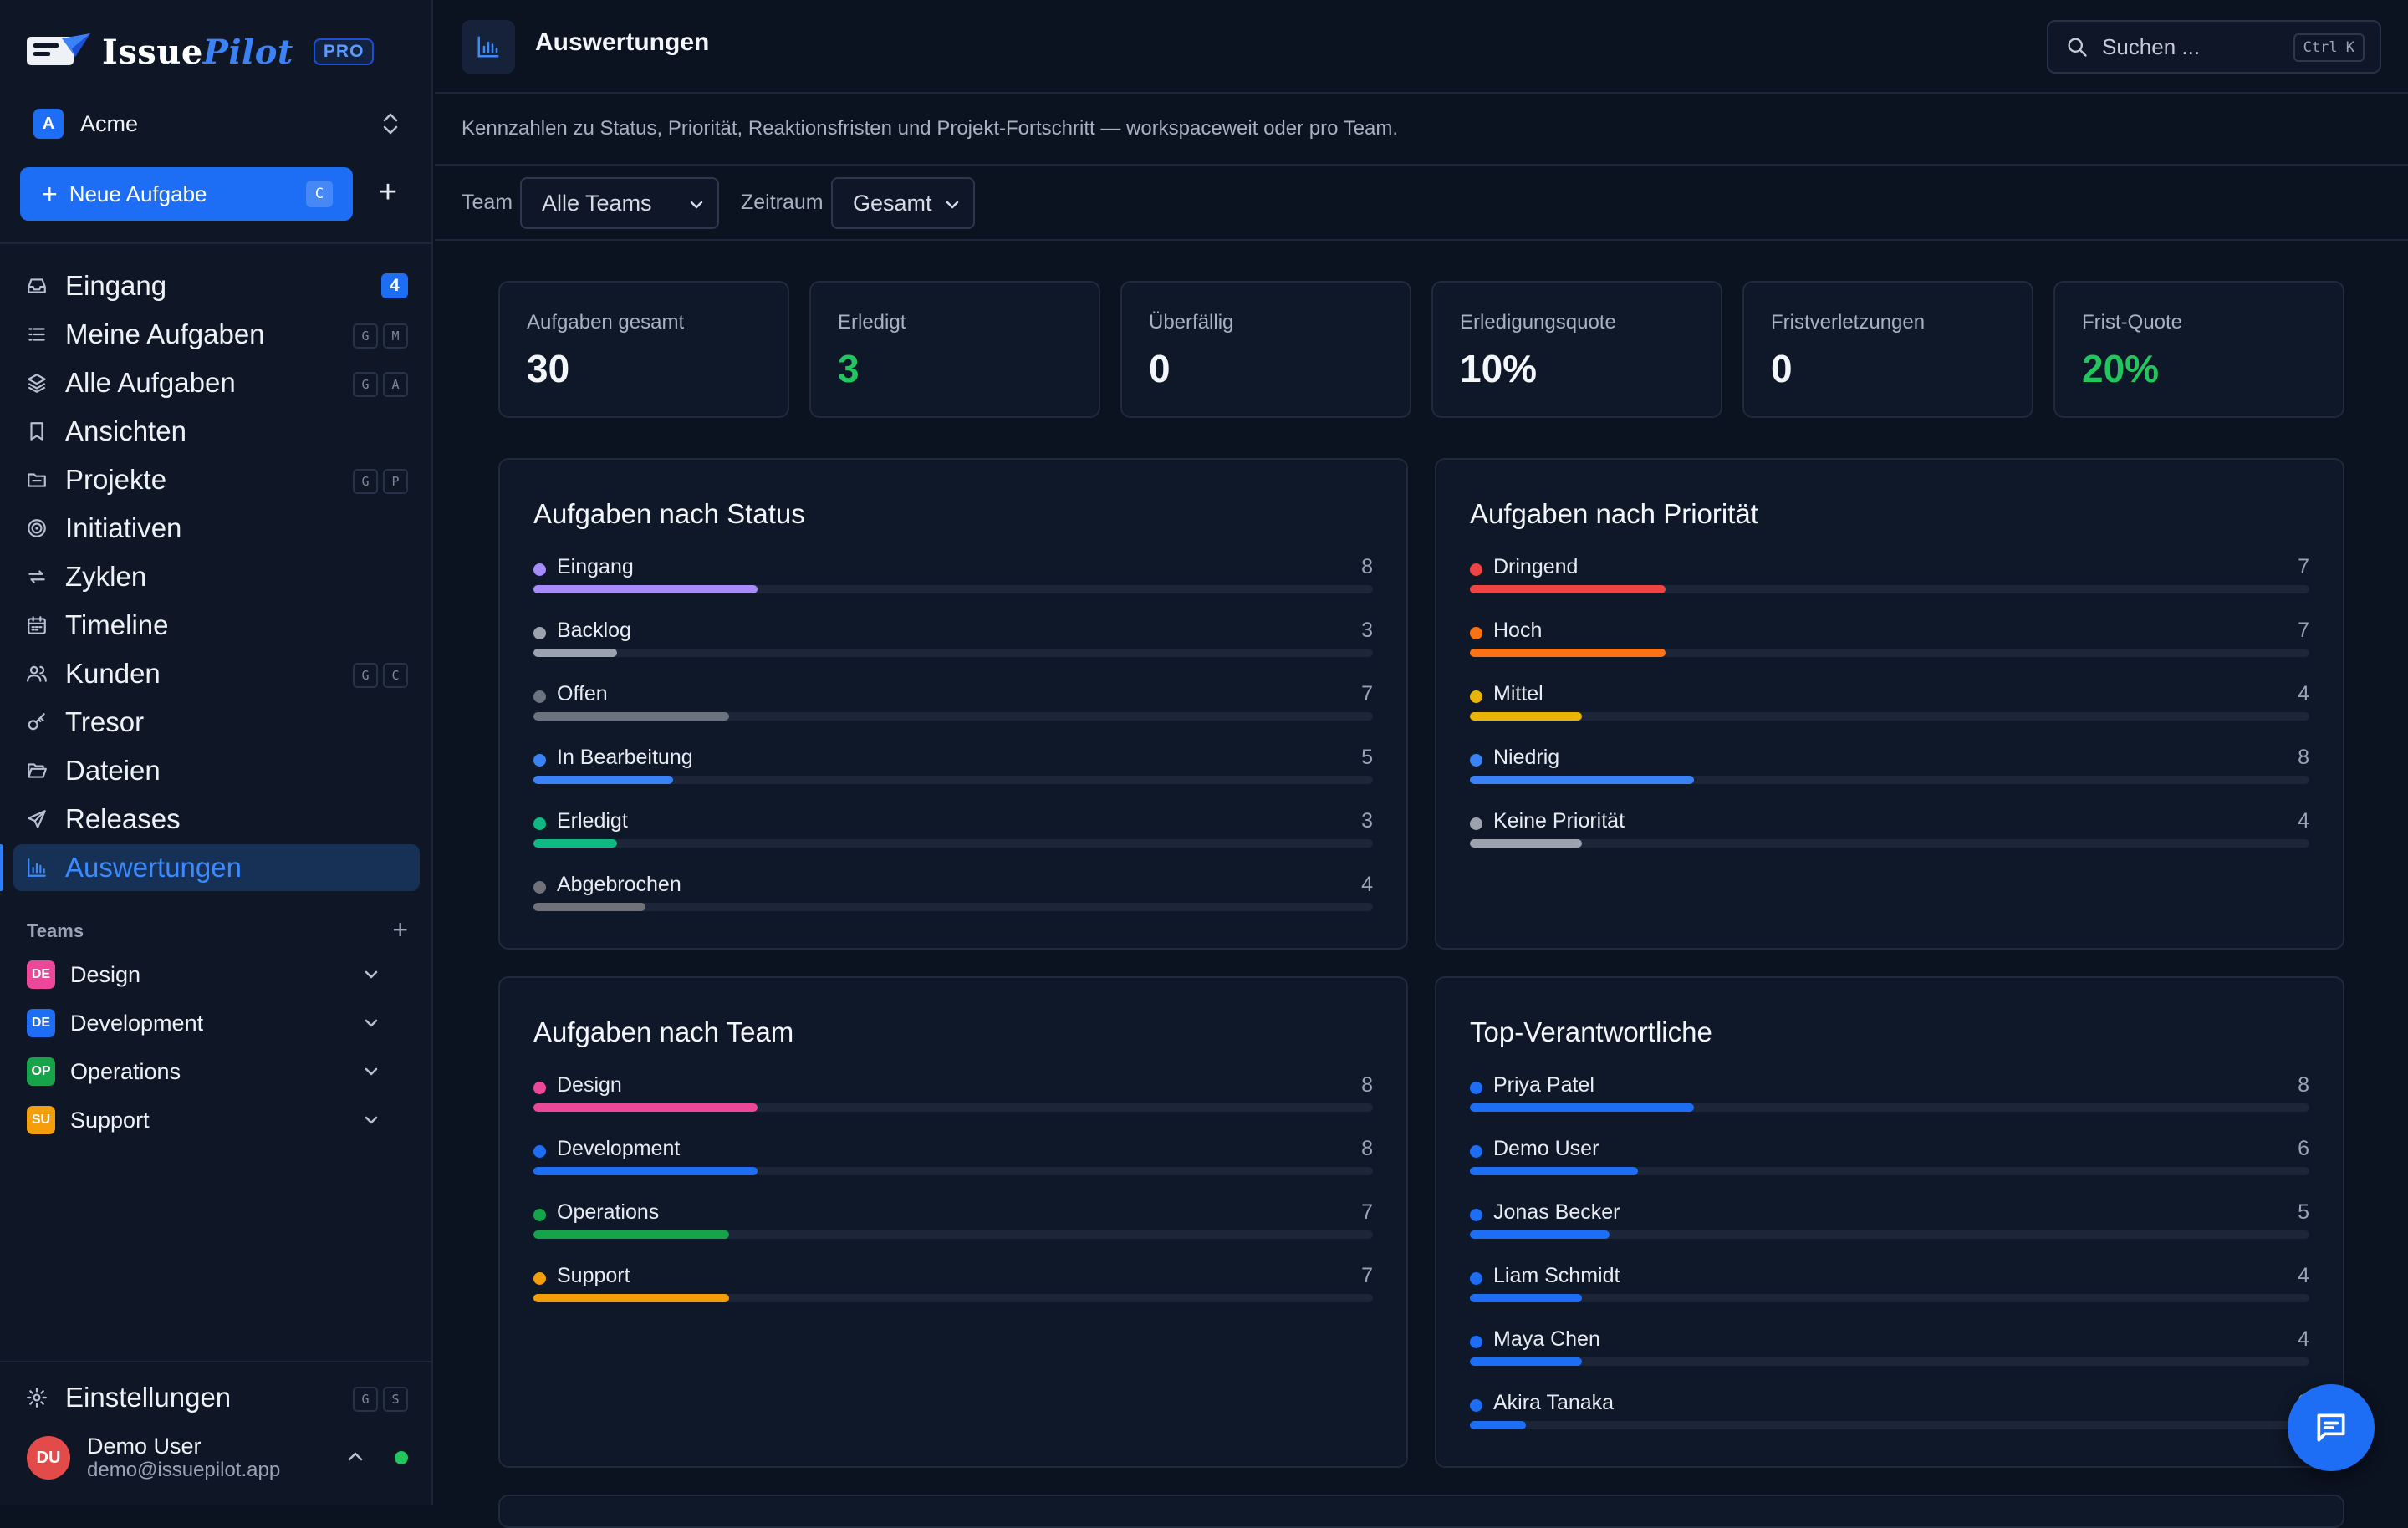 The height and width of the screenshot is (1528, 2408). I want to click on sidebar-item-auswertungen: Auswertungen, so click(217, 867).